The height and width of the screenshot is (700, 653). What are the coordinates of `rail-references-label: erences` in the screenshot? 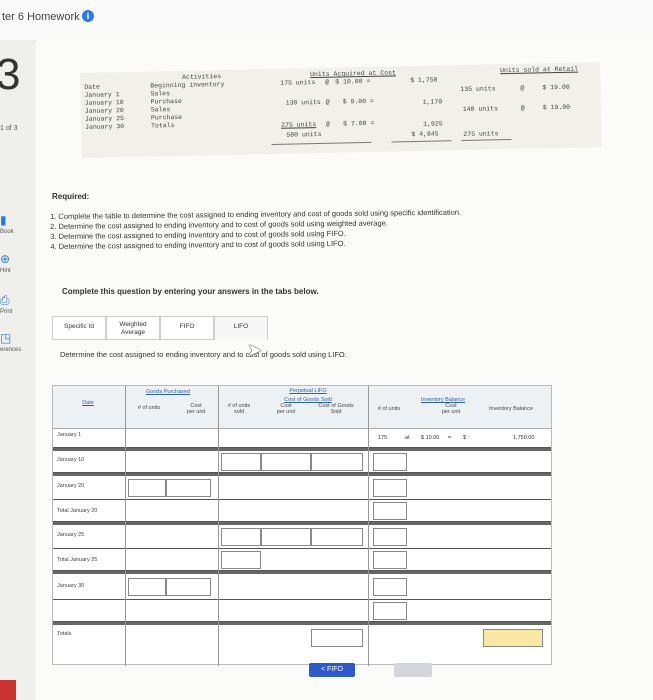 It's located at (10, 350).